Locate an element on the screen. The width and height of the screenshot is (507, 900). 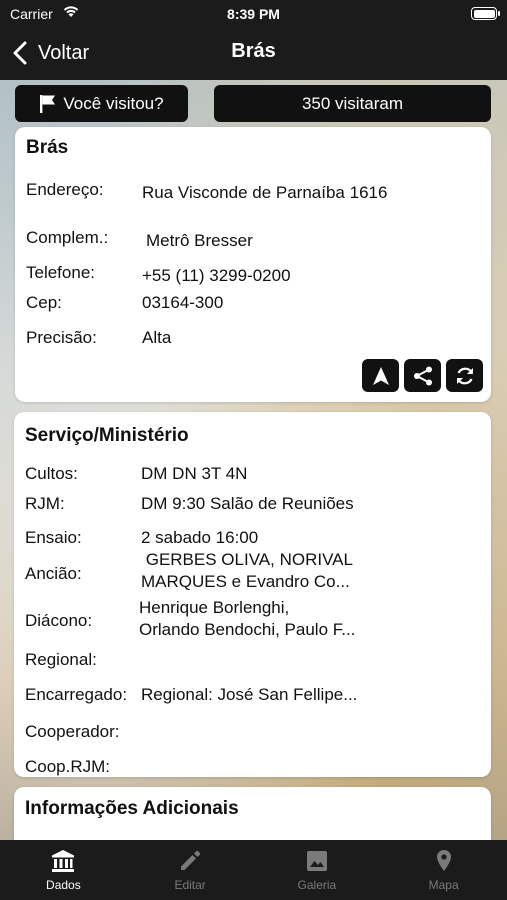
flag-icon is located at coordinates (48, 103).